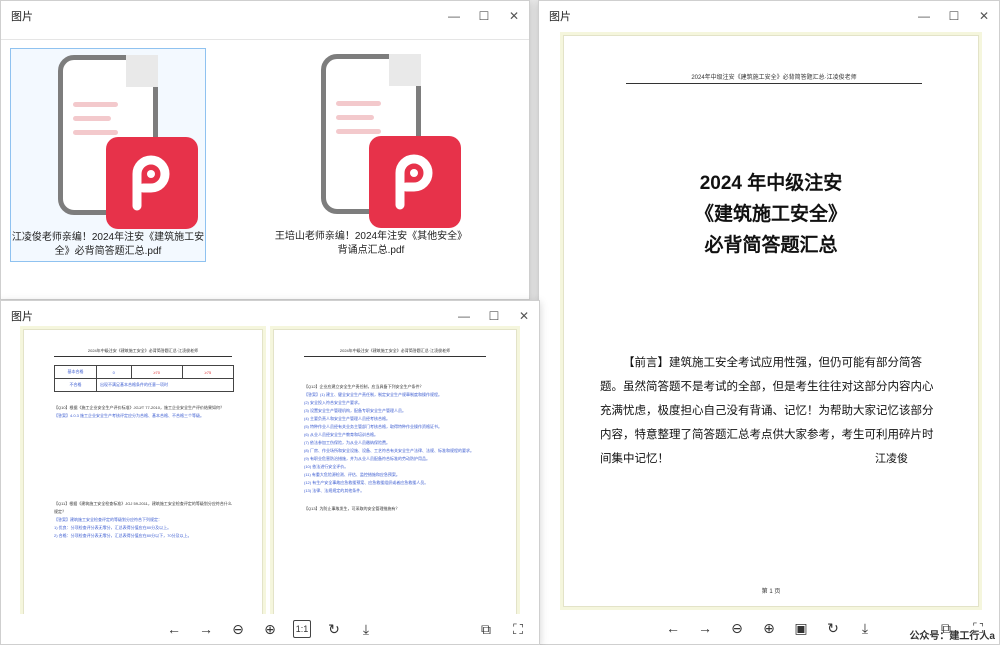 The width and height of the screenshot is (1000, 645). I want to click on text-line: (5) 特种作业人员经有关业务主管部门考核合格，取得特种作业操作资格证书。, so click(373, 426).